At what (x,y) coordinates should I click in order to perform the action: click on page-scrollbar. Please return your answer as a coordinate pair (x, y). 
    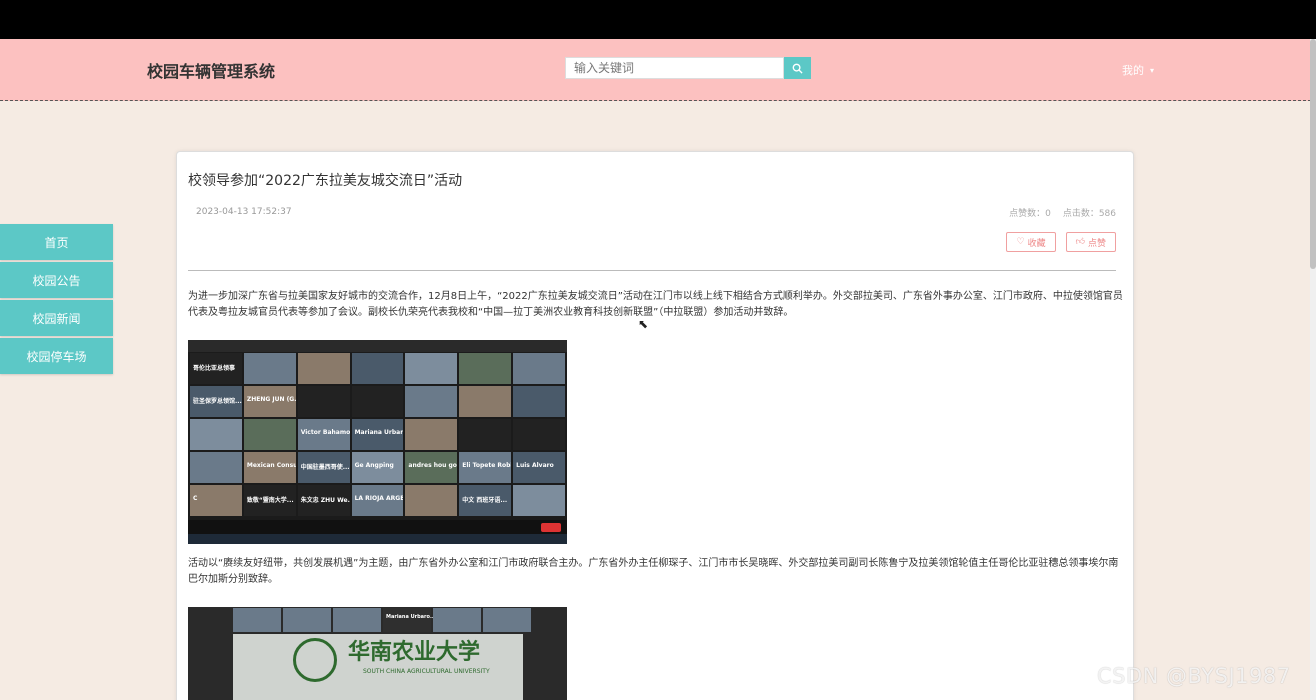
    Looking at the image, I should click on (1313, 369).